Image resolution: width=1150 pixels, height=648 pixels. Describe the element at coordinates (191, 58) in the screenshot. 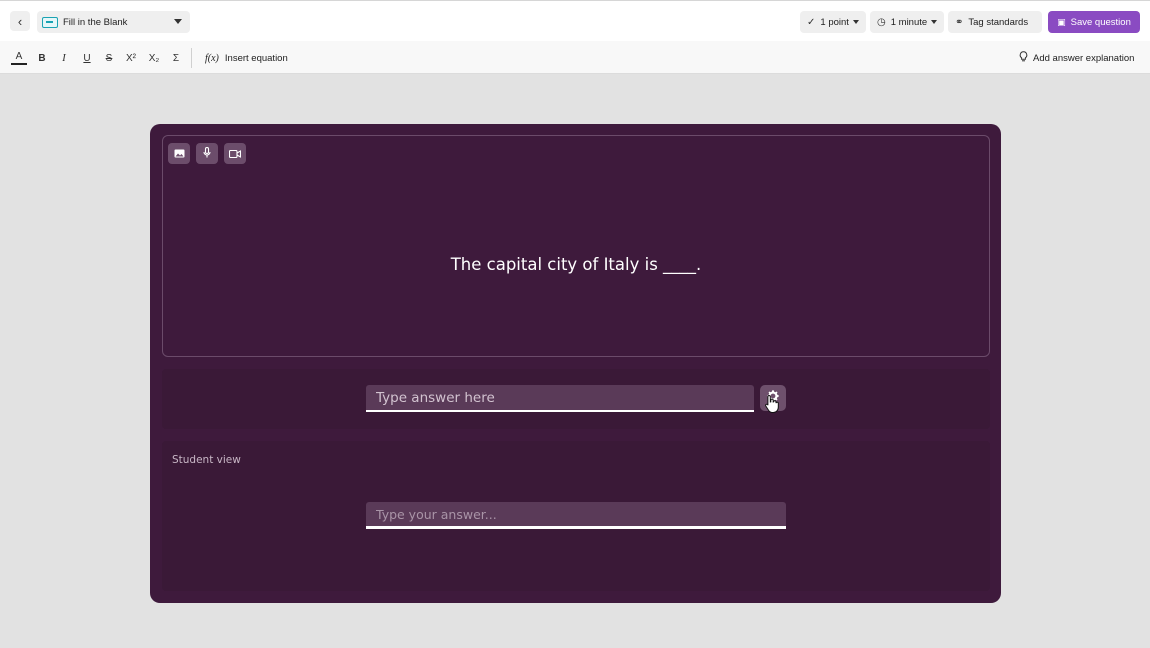

I see `toolbar-divider` at that location.